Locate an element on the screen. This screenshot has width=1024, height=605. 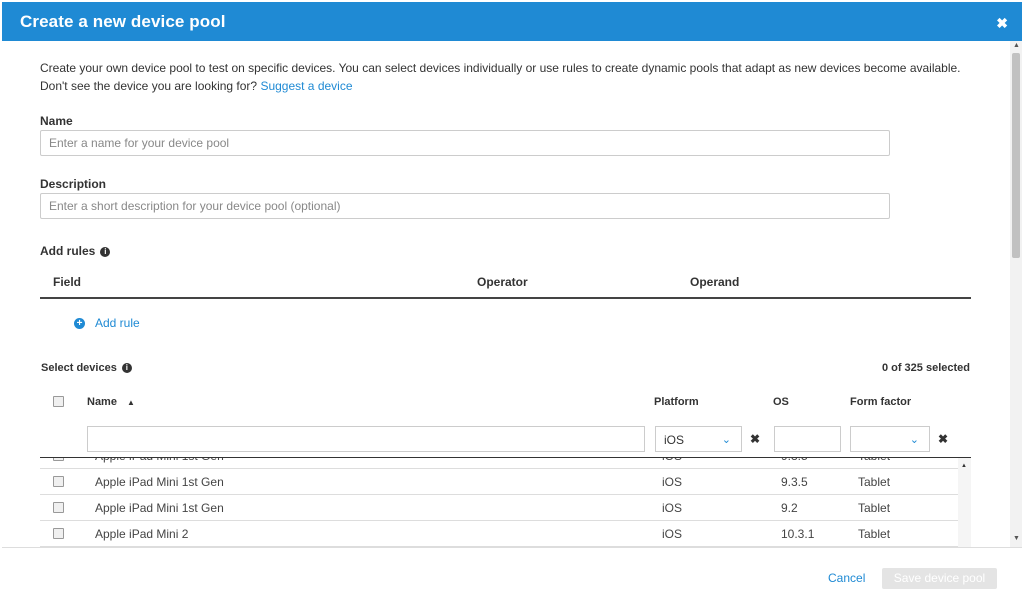
clear-platform-filter-icon: ✖ is located at coordinates (755, 439).